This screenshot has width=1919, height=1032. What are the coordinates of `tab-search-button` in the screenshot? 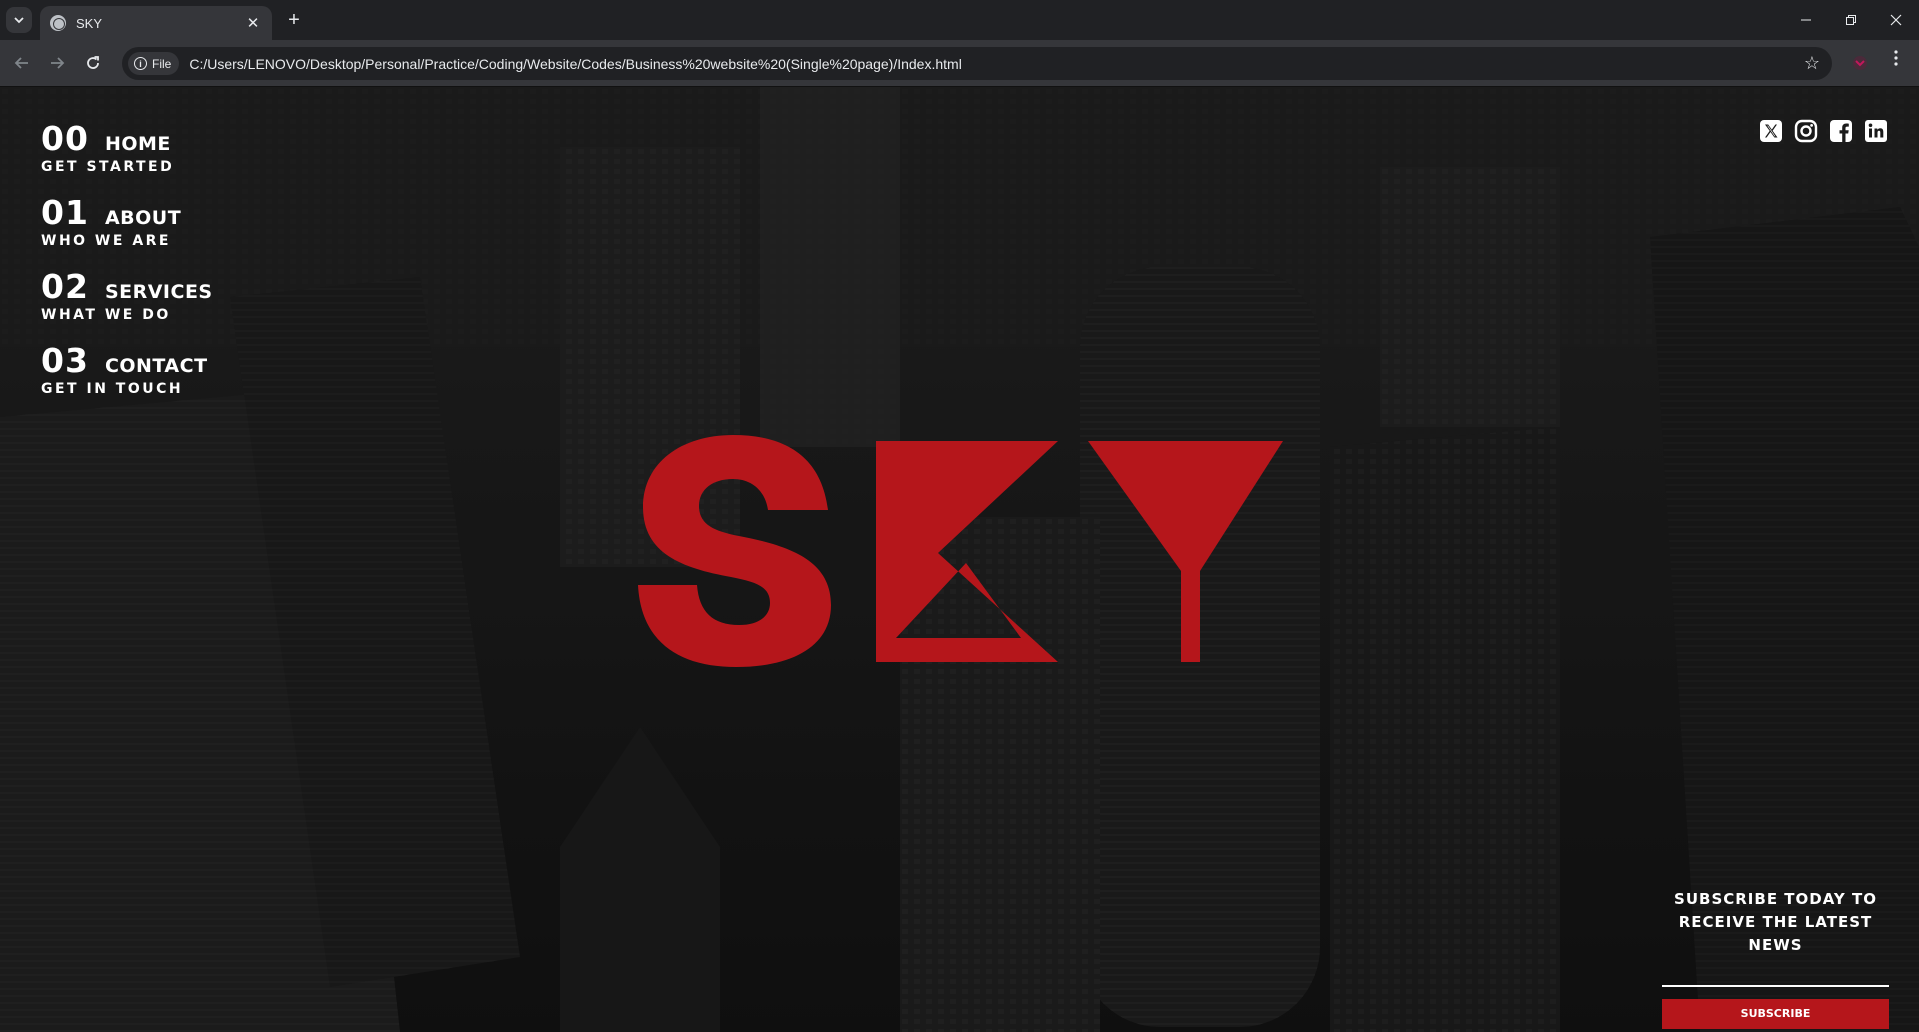 It's located at (19, 20).